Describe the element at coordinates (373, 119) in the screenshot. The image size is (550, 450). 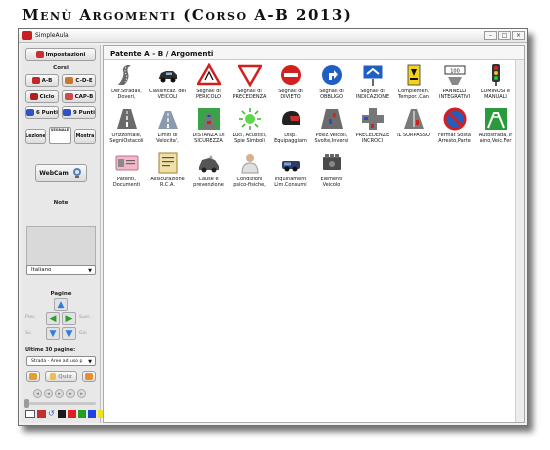
I see `intersection-icon` at that location.